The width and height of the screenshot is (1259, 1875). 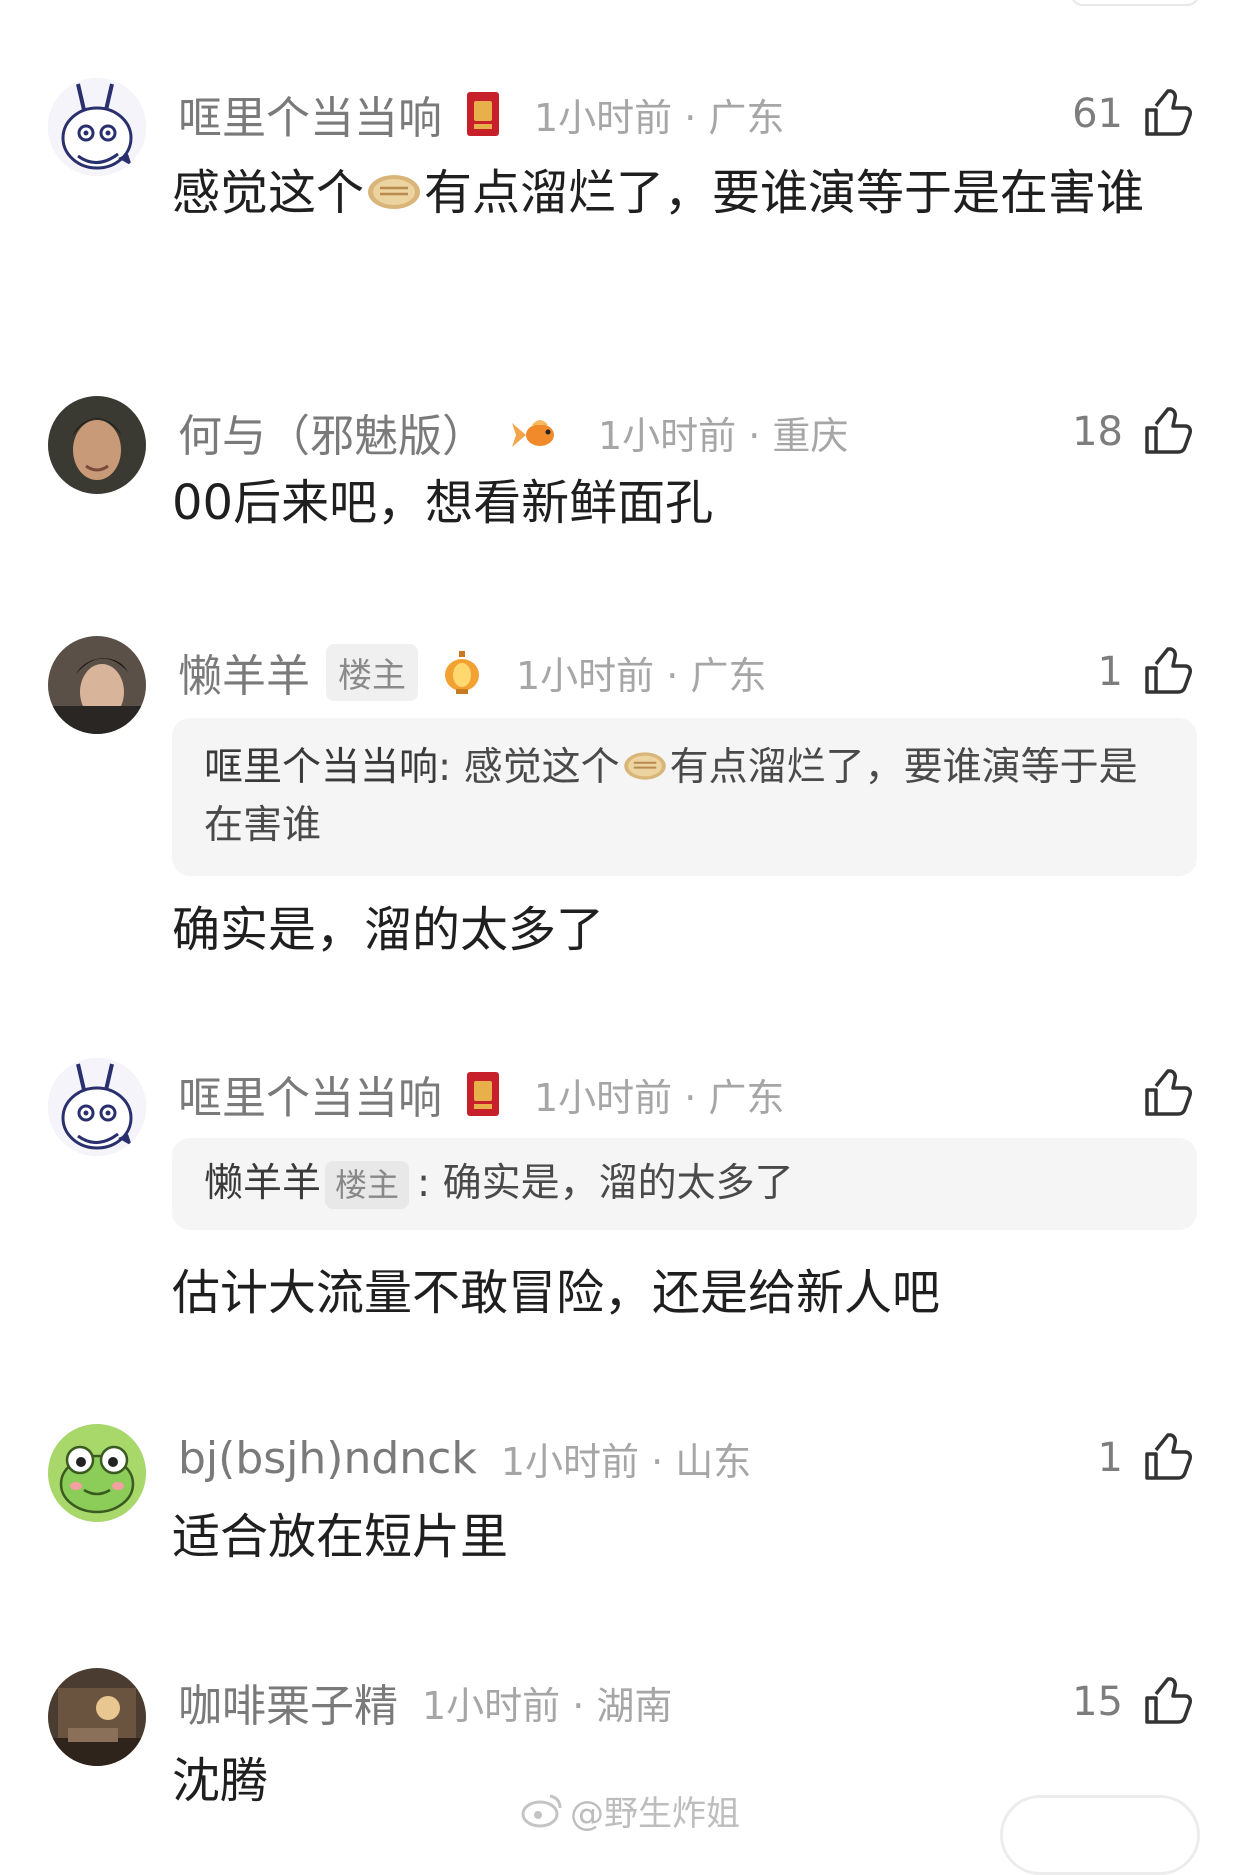 I want to click on comment-text: 00后来吧，想看新鲜面孔, so click(x=443, y=503).